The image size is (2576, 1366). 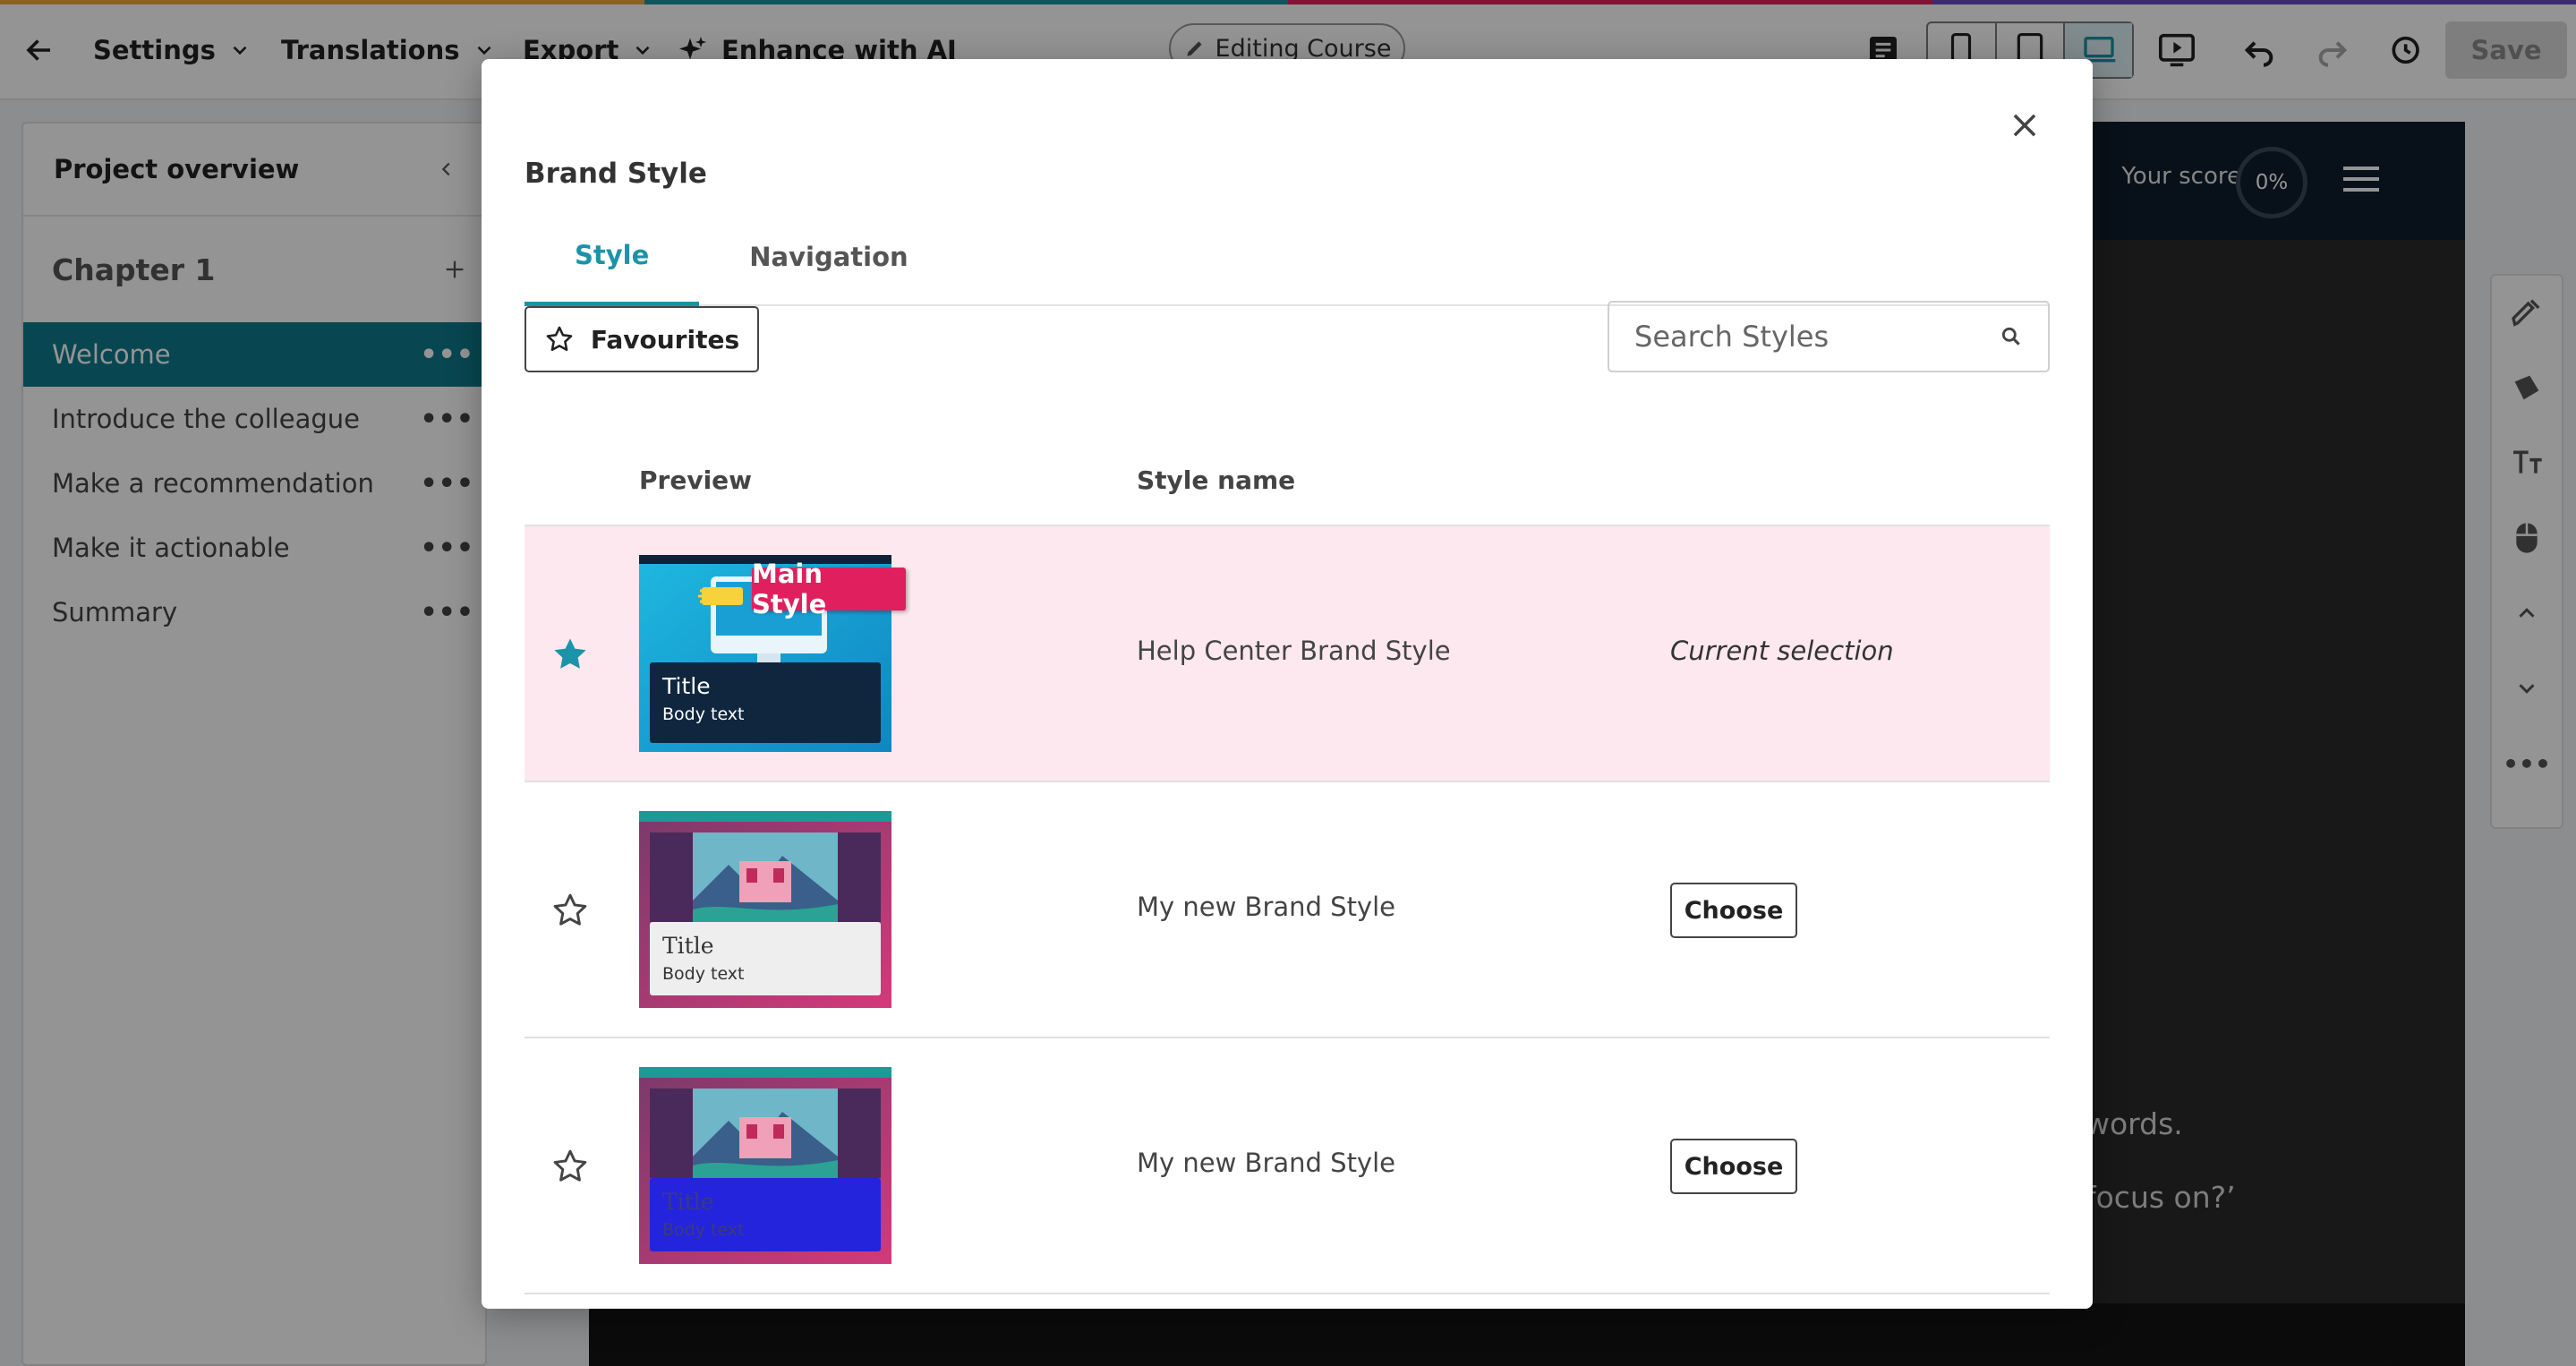 I want to click on column-header-preview: Preview, so click(x=696, y=480).